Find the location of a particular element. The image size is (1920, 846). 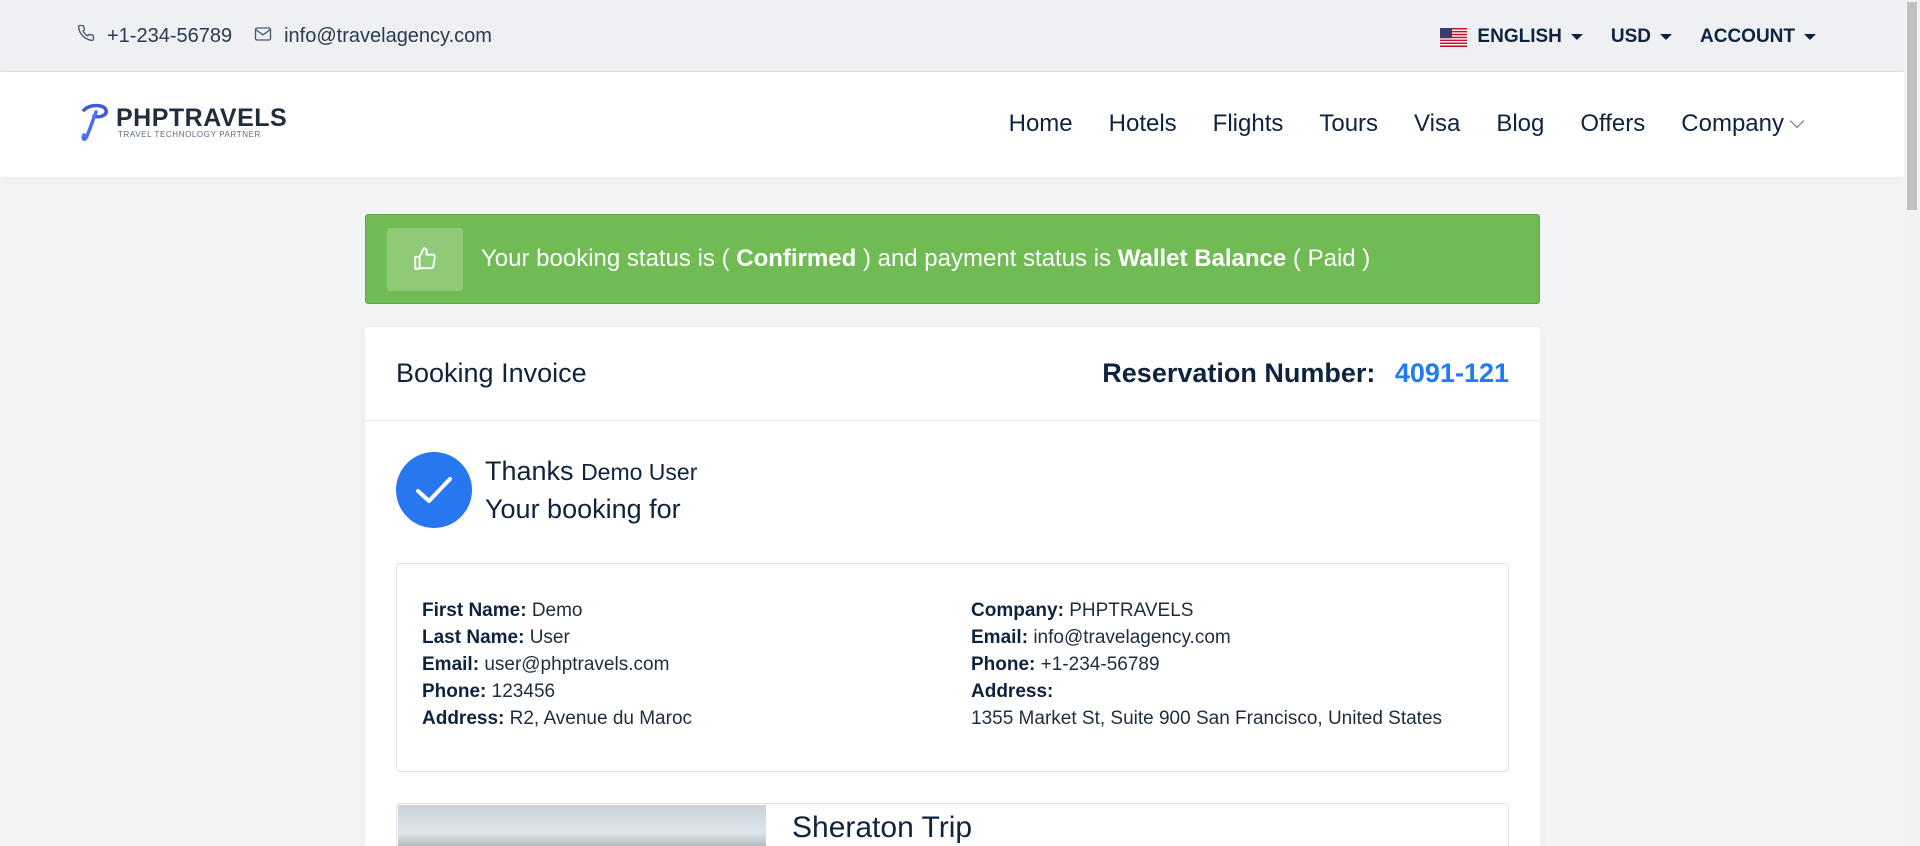

booking-for-label: Your booking for is located at coordinates (583, 508).